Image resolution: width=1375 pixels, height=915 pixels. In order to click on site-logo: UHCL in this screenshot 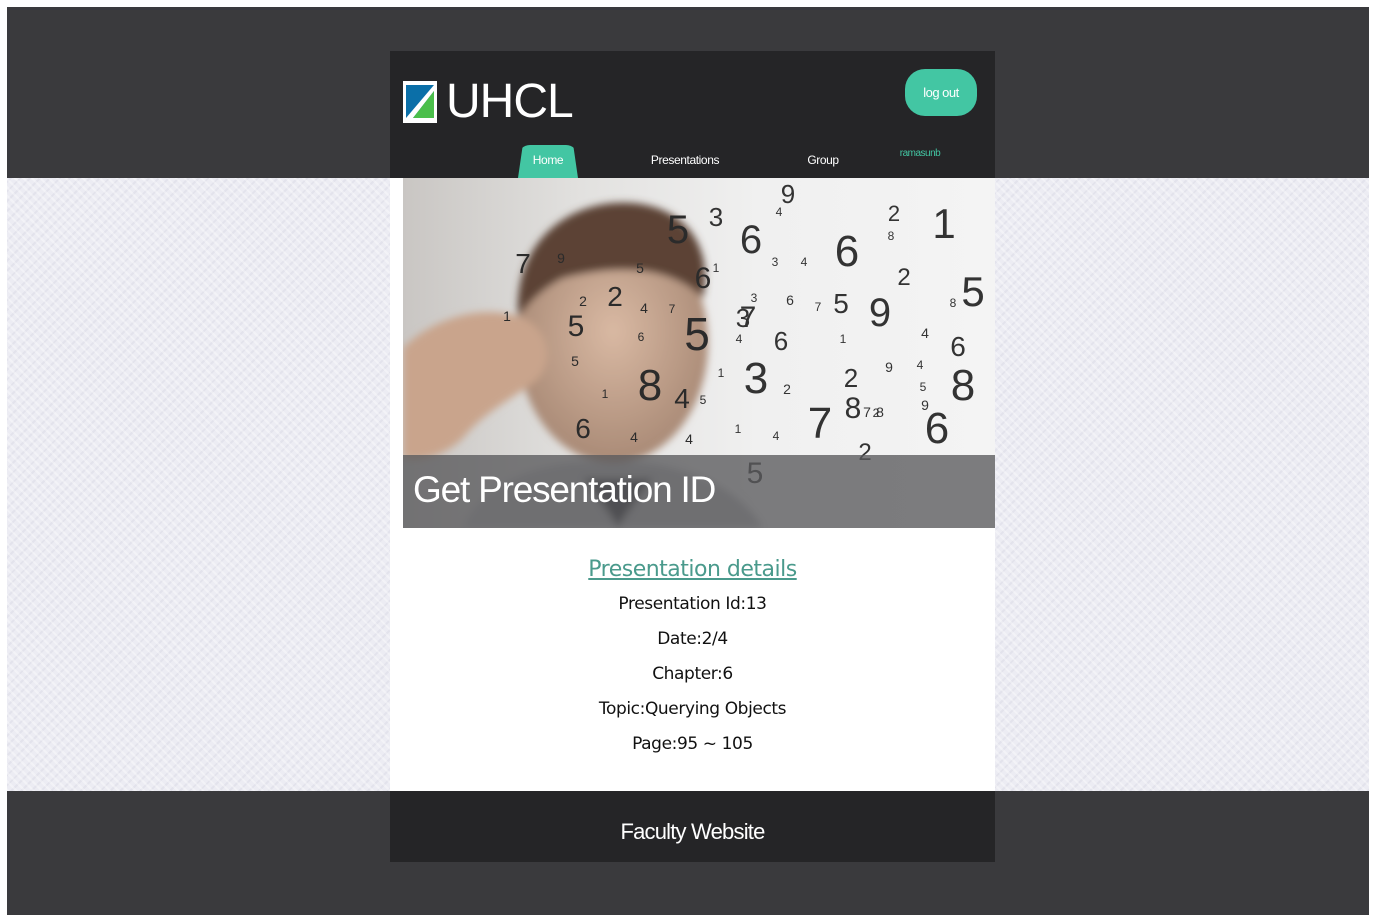, I will do `click(488, 101)`.